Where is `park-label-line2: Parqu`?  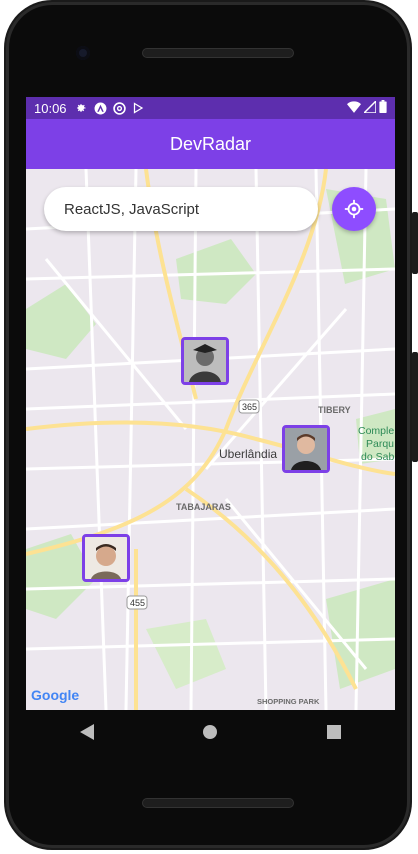
park-label-line2: Parqu is located at coordinates (380, 444).